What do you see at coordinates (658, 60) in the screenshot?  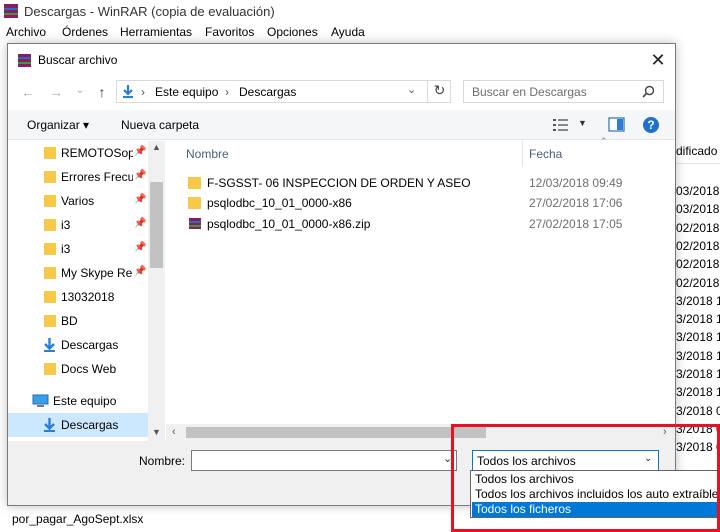 I see `close-icon: ✕` at bounding box center [658, 60].